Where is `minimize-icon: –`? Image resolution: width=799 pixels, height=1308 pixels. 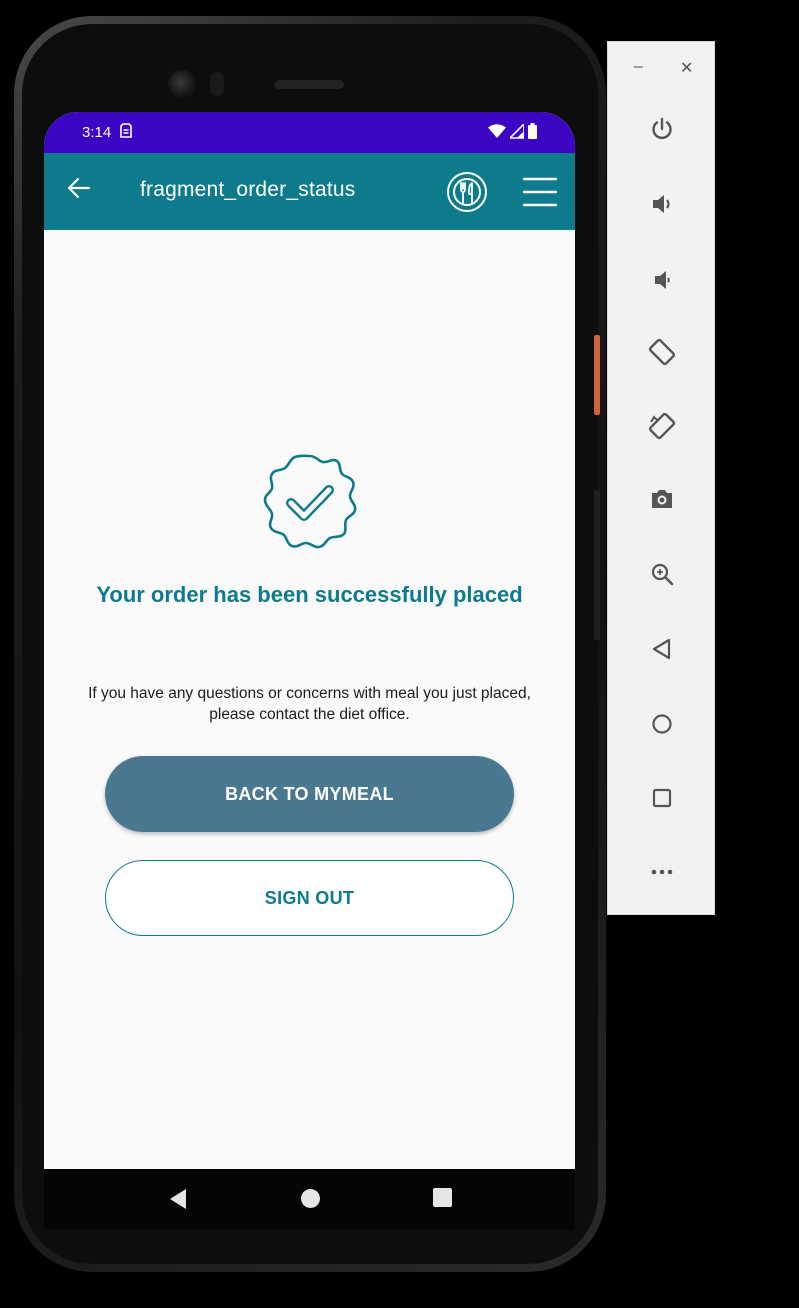 minimize-icon: – is located at coordinates (638, 67).